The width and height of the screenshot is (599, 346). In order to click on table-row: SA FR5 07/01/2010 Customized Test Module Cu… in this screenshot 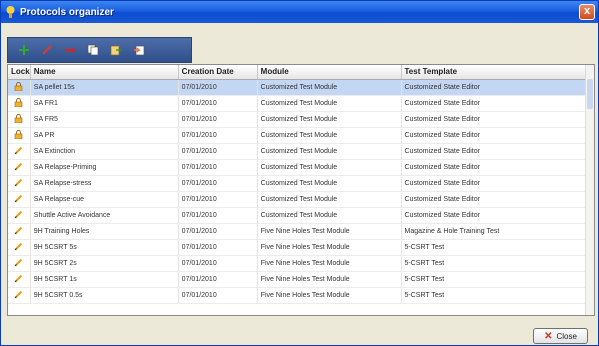, I will do `click(301, 119)`.